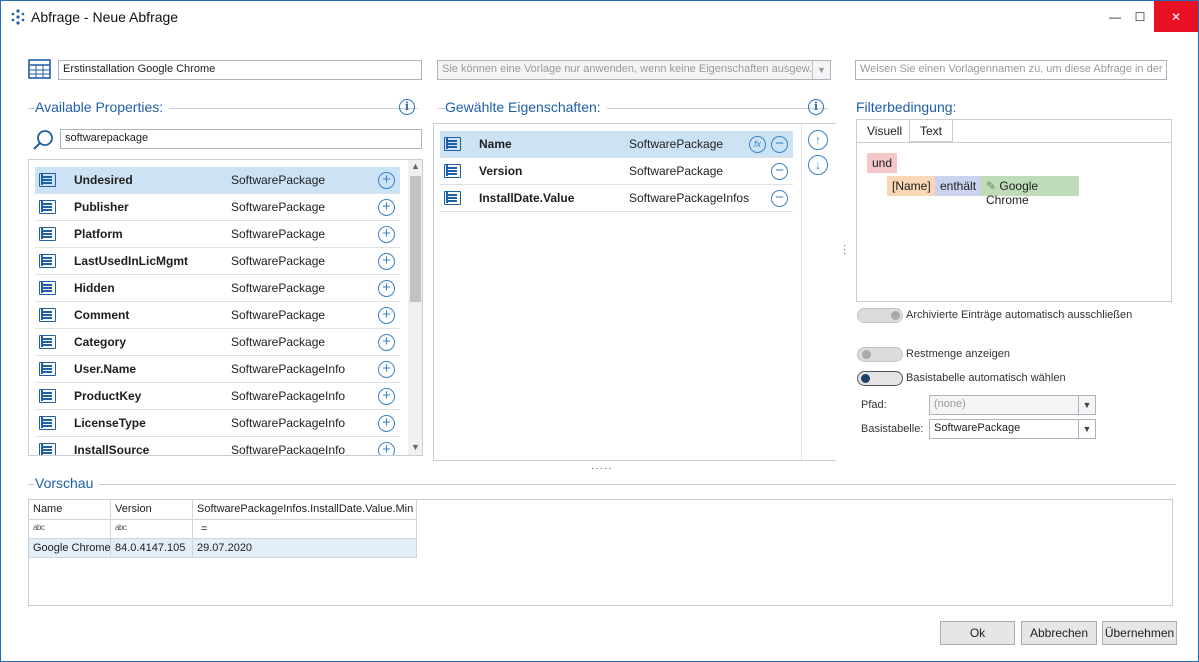 Image resolution: width=1199 pixels, height=662 pixels. What do you see at coordinates (602, 468) in the screenshot?
I see `horizontal-splitter: ·····` at bounding box center [602, 468].